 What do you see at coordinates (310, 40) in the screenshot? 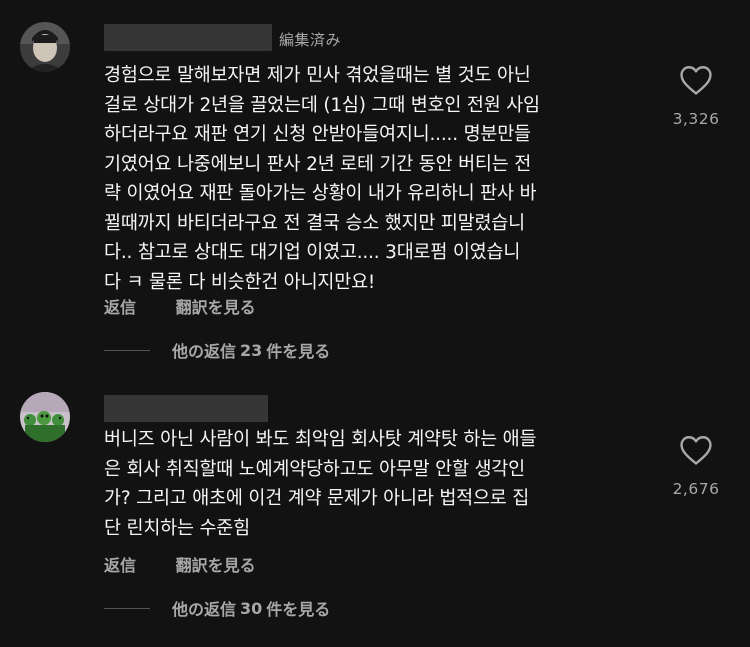
I see `edited-label: 編集済み` at bounding box center [310, 40].